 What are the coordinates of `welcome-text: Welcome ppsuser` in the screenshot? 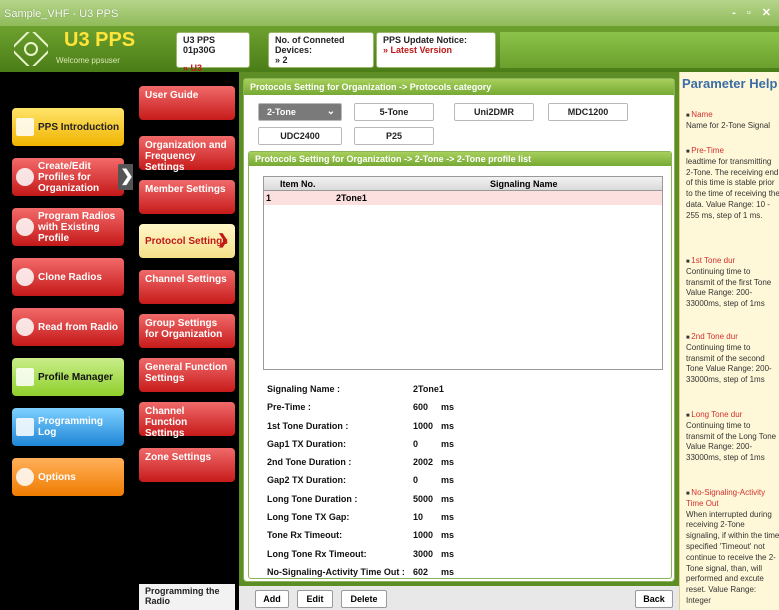 It's located at (88, 60).